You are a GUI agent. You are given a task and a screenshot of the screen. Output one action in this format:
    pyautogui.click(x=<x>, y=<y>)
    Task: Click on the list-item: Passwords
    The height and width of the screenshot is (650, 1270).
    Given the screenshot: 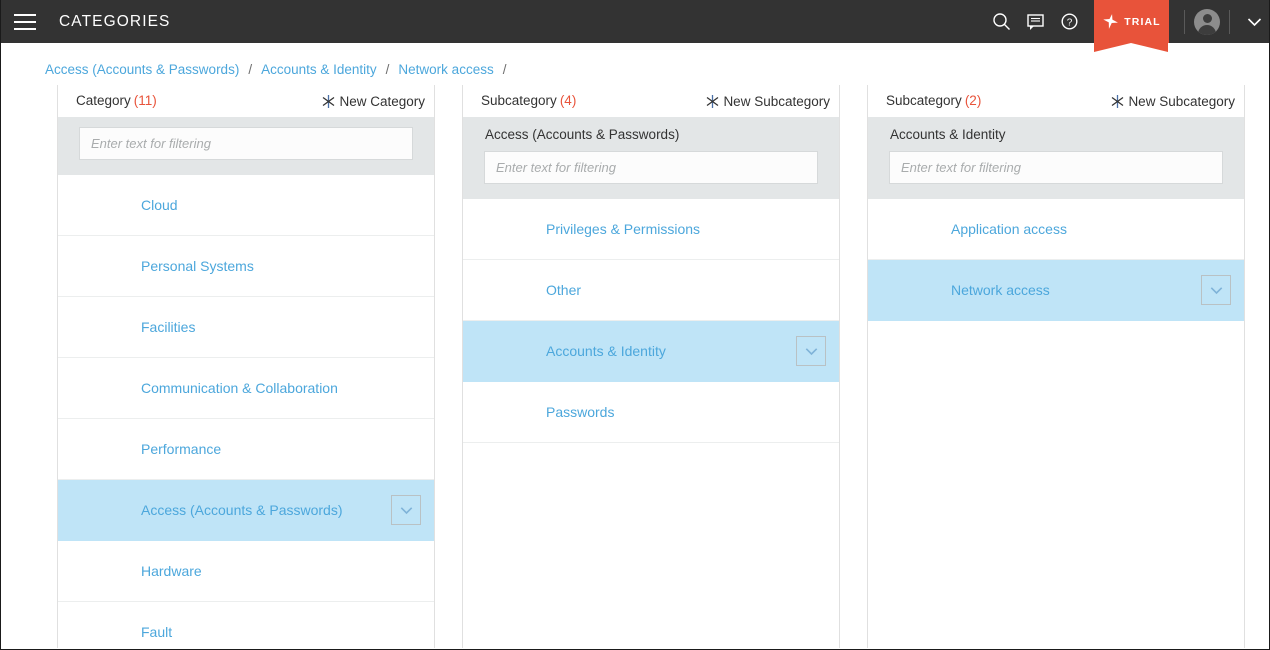 What is the action you would take?
    pyautogui.click(x=651, y=412)
    